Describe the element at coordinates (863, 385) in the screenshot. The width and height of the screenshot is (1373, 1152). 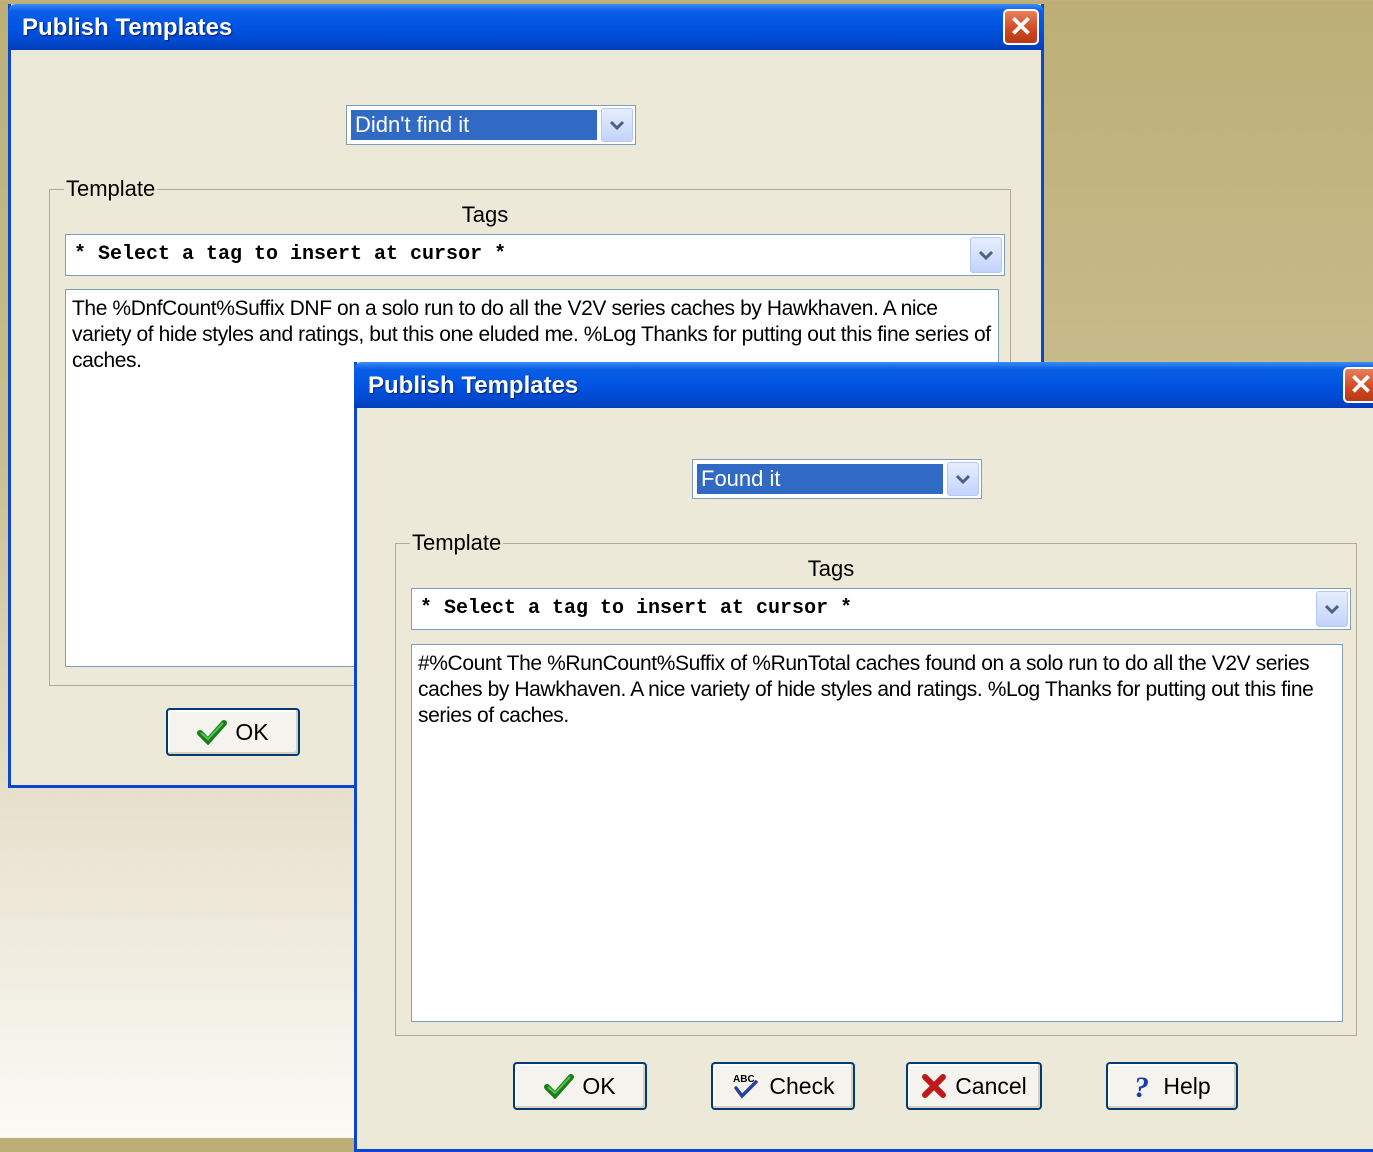
I see `front-dialog-titlebar: Publish Templates ✕` at that location.